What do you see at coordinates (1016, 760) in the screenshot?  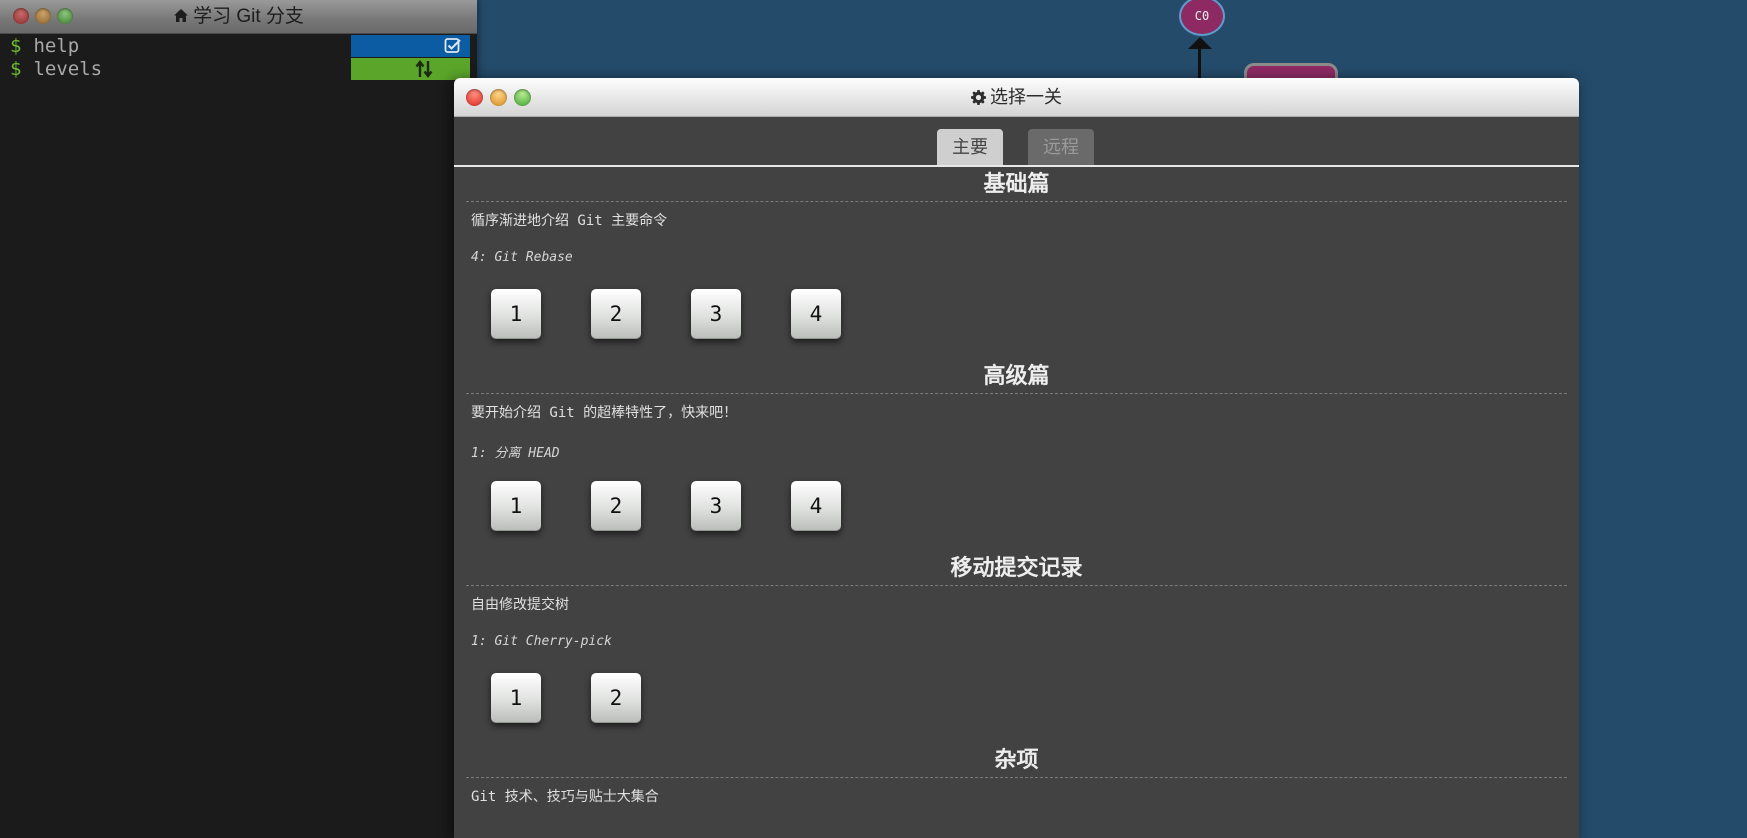 I see `section-heading: 杂项` at bounding box center [1016, 760].